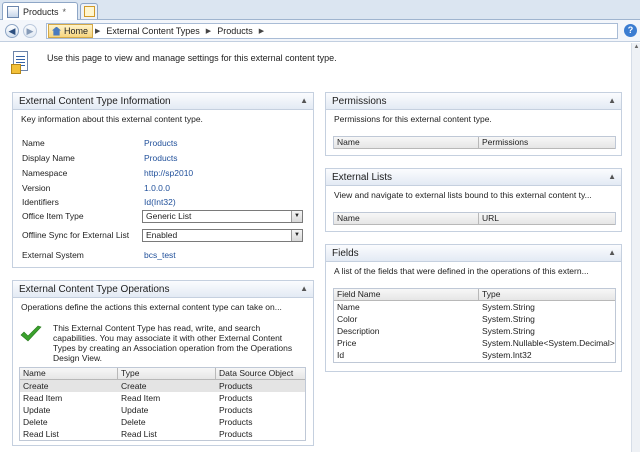  Describe the element at coordinates (222, 216) in the screenshot. I see `office-item-type-select: Generic List ▼` at that location.